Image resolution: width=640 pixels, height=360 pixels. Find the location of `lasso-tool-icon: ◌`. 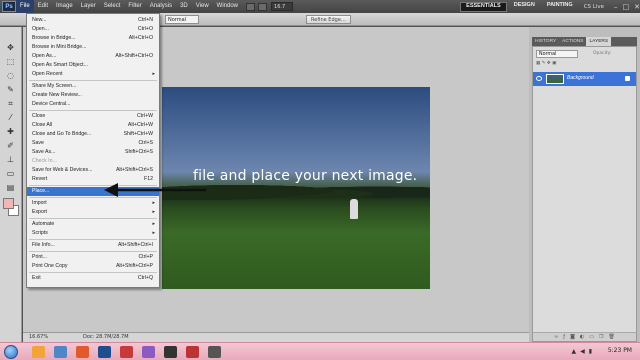

lasso-tool-icon: ◌ is located at coordinates (10, 75).